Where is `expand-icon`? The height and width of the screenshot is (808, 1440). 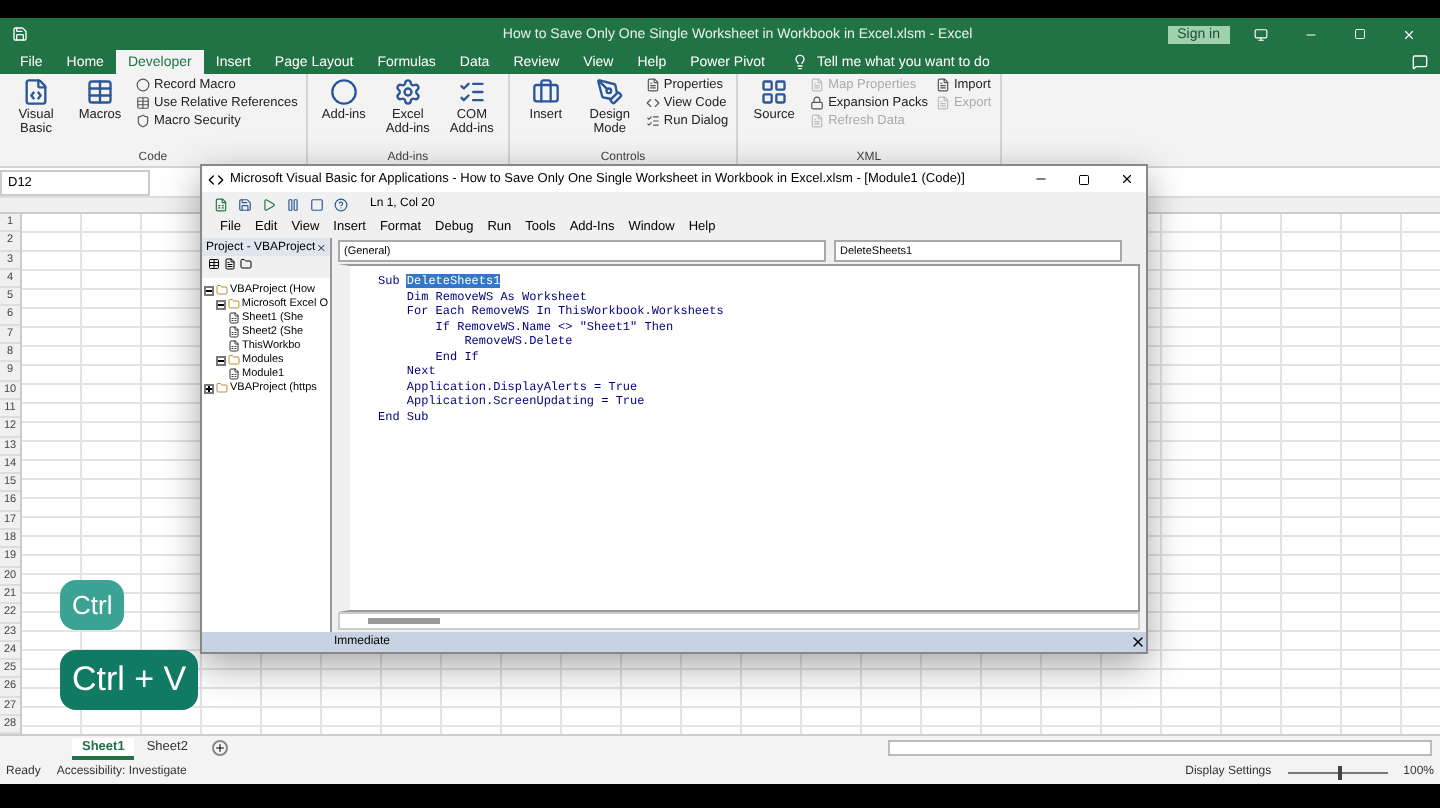
expand-icon is located at coordinates (209, 388).